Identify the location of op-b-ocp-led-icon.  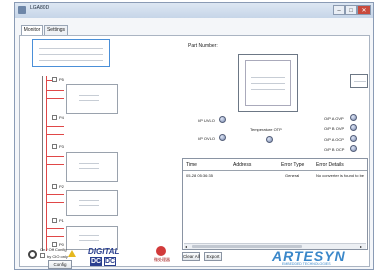
(353, 148).